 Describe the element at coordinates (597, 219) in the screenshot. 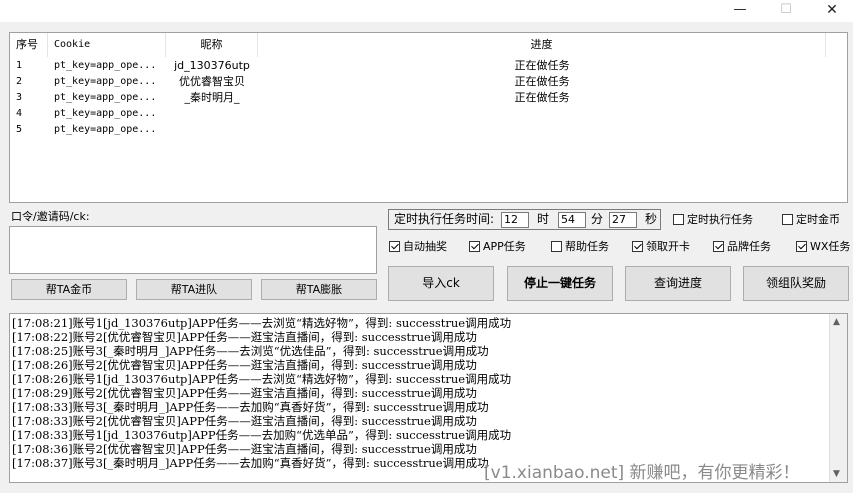

I see `minute-unit: 分` at that location.